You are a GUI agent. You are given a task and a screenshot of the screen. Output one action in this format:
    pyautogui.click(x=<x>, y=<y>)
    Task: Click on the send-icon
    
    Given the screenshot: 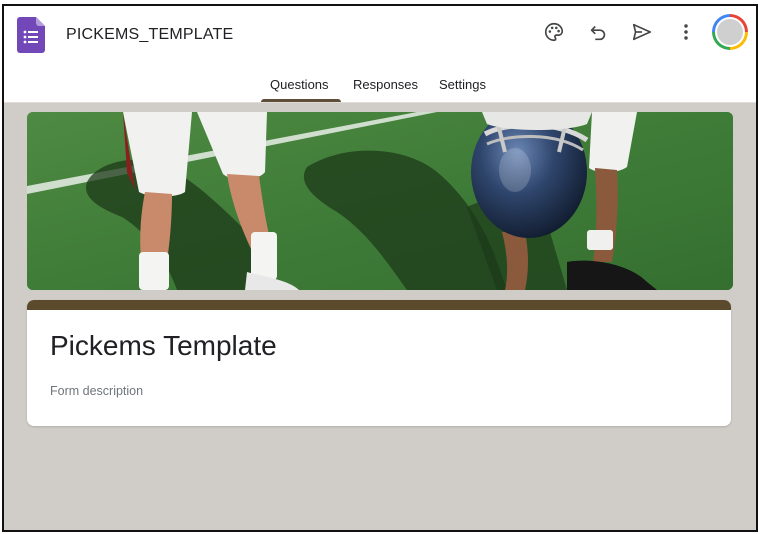 What is the action you would take?
    pyautogui.click(x=642, y=32)
    